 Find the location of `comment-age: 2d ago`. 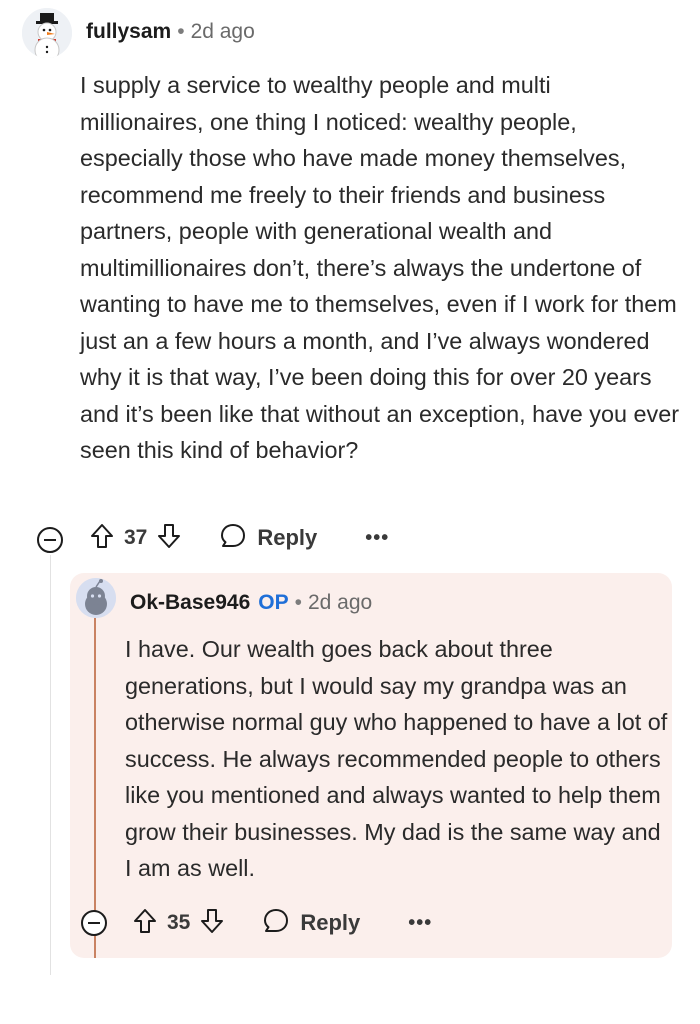

comment-age: 2d ago is located at coordinates (222, 31).